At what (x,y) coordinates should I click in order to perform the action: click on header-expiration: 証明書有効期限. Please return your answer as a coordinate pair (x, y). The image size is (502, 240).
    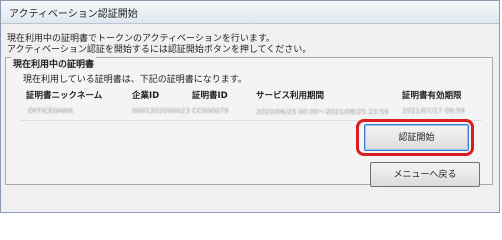
    Looking at the image, I should click on (432, 96).